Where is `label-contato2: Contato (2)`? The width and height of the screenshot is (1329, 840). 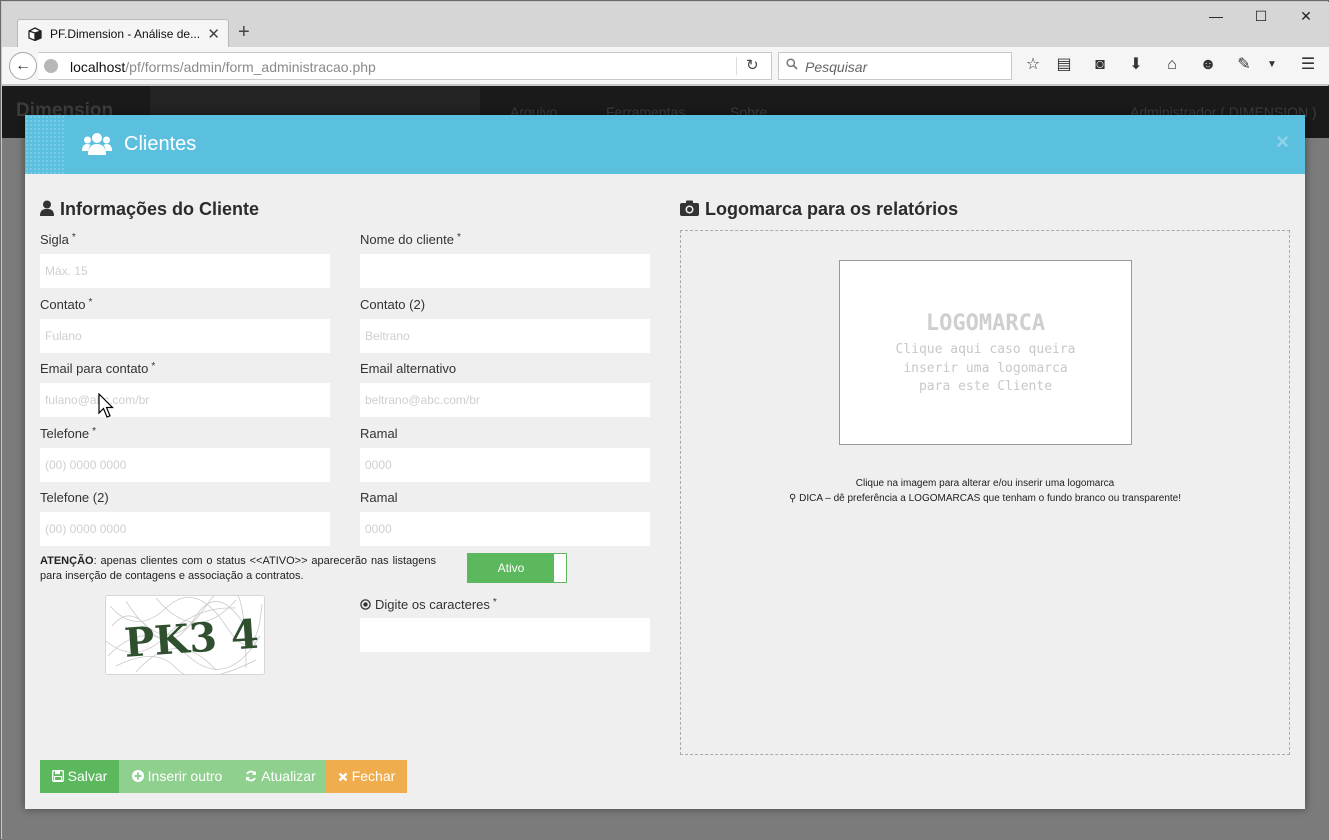
label-contato2: Contato (2) is located at coordinates (393, 304).